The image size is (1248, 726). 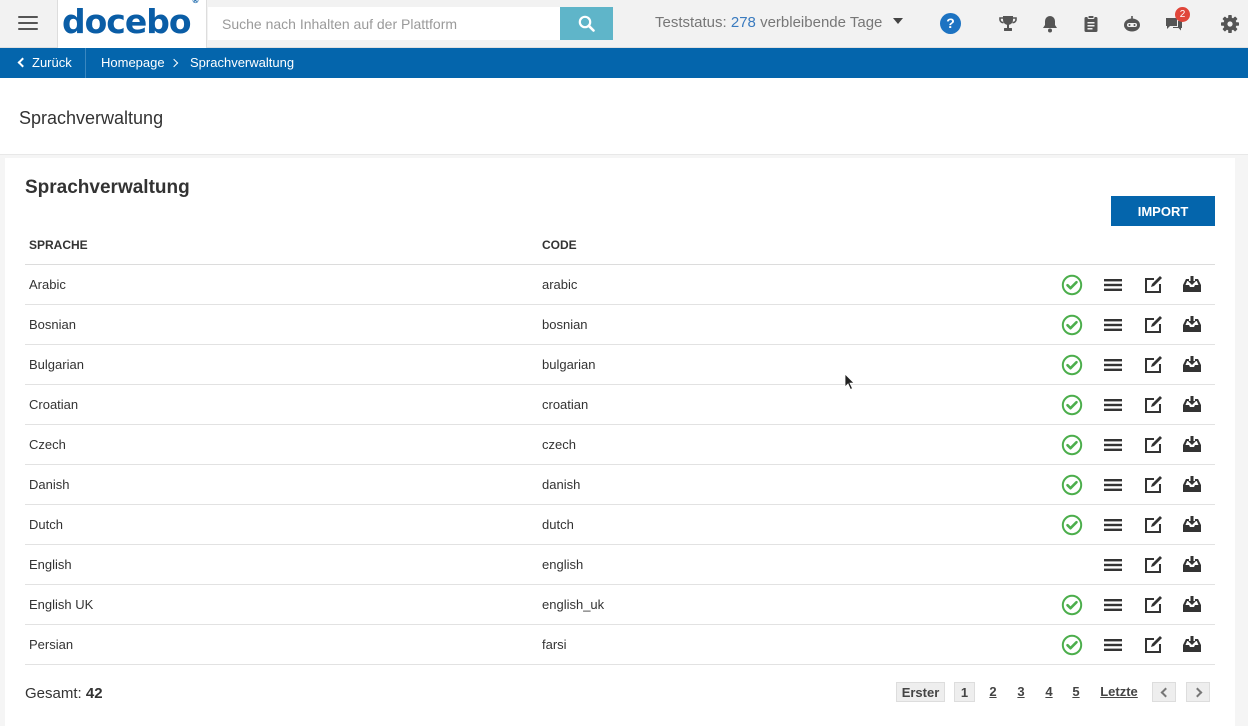 I want to click on pagination-last-button: Letzte, so click(x=1119, y=692).